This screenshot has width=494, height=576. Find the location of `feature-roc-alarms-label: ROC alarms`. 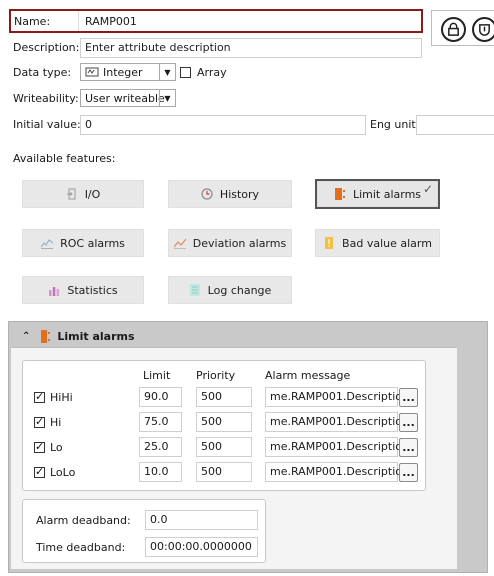

feature-roc-alarms-label: ROC alarms is located at coordinates (92, 243).